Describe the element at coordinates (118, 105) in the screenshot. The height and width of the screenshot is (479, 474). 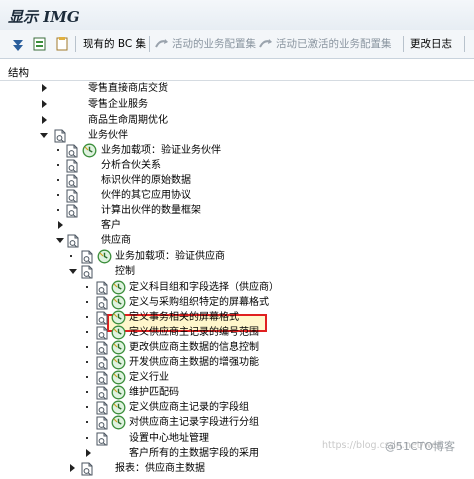
I see `tree-node-label: 零售企业服务` at that location.